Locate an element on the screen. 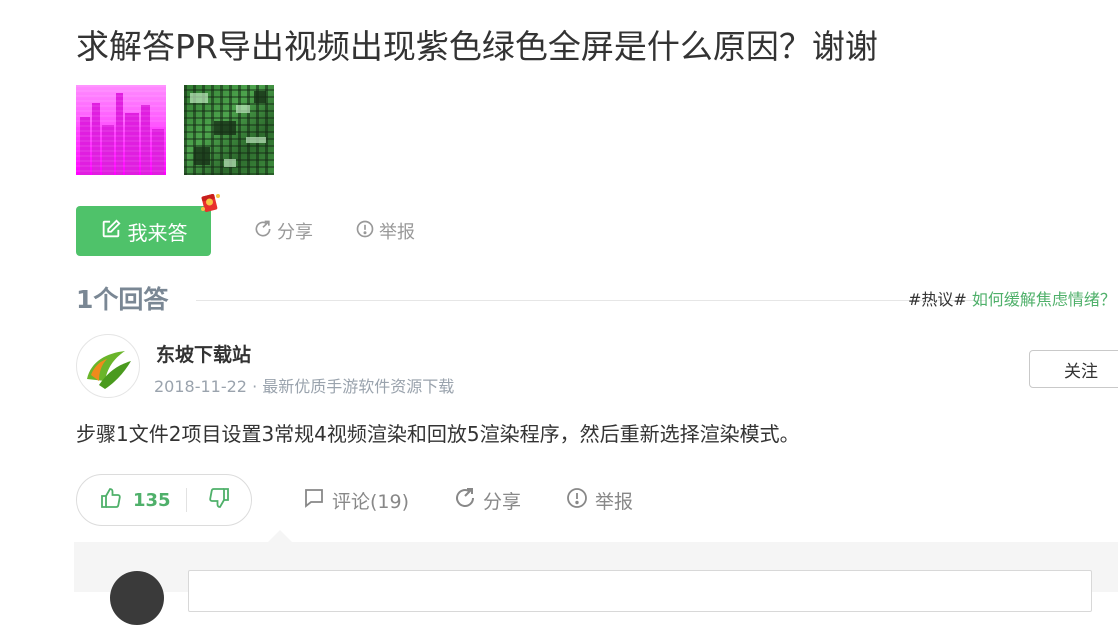 This screenshot has width=1118, height=625. share-button: 分享 is located at coordinates (283, 231).